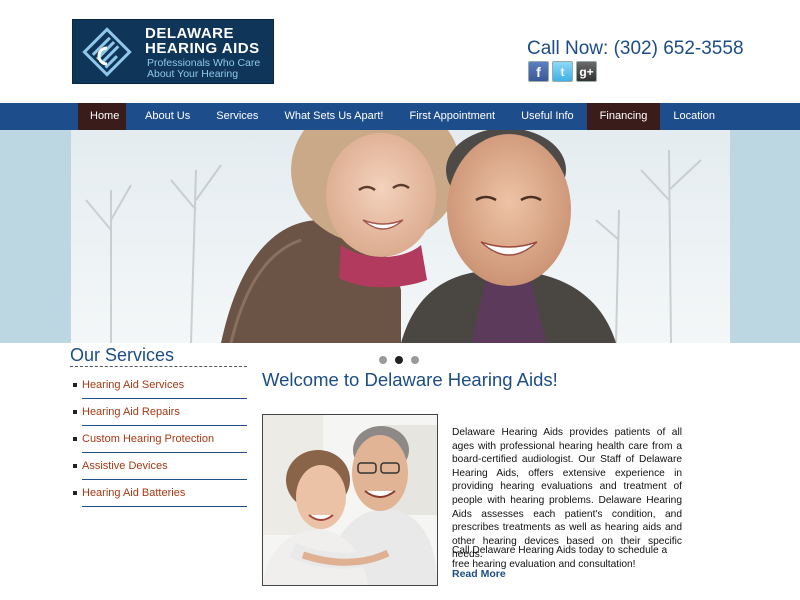  Describe the element at coordinates (193, 74) in the screenshot. I see `logo-tagline-2: About Your Hearing` at that location.